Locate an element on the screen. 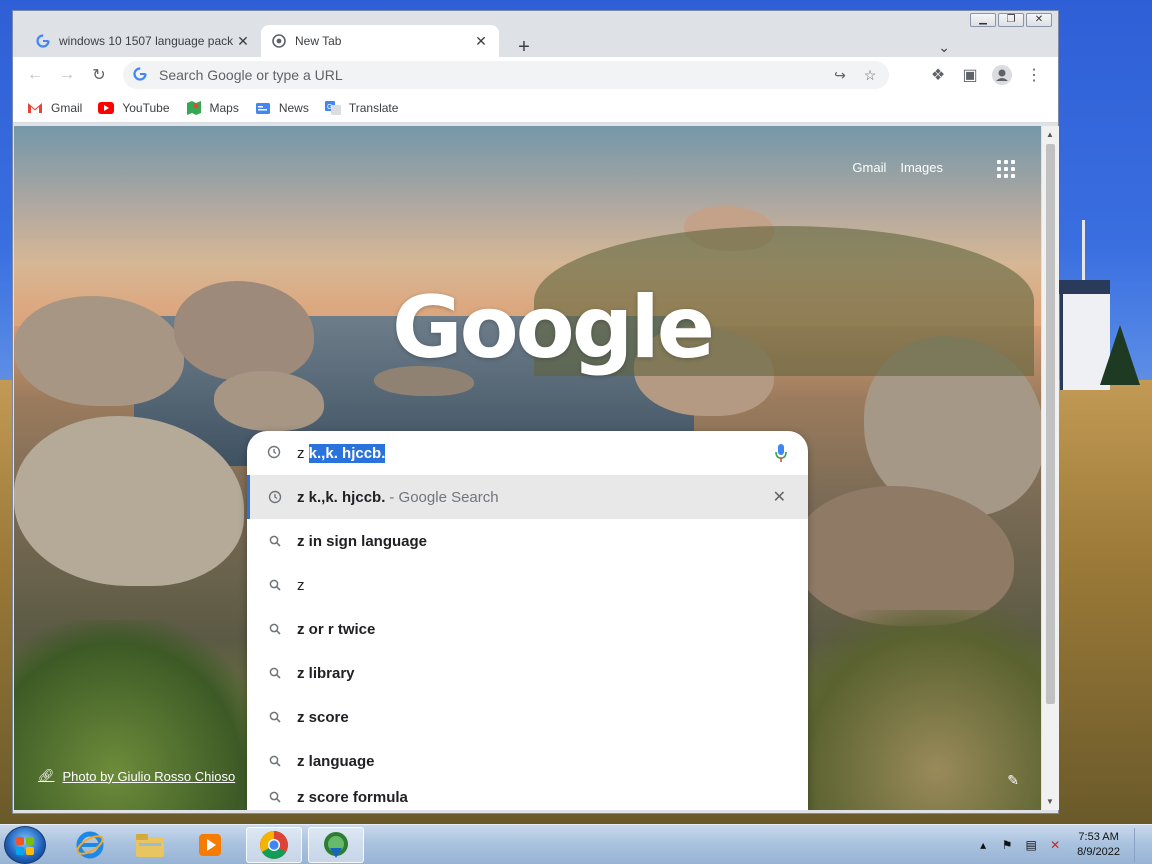  start-orb is located at coordinates (25, 845).